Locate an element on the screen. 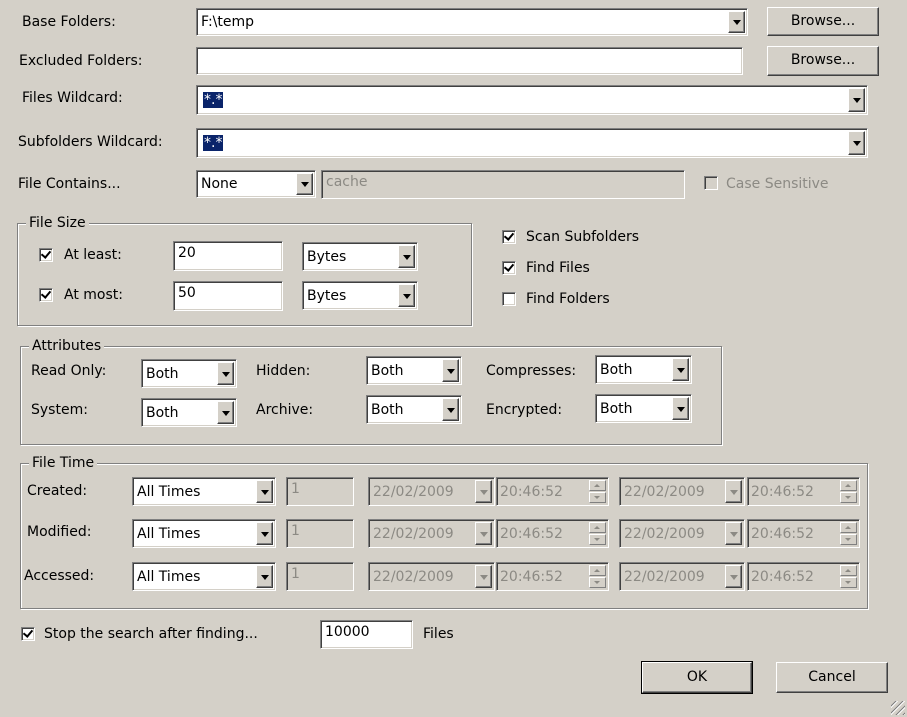 Image resolution: width=907 pixels, height=717 pixels. created-count-input: 1 is located at coordinates (320, 491).